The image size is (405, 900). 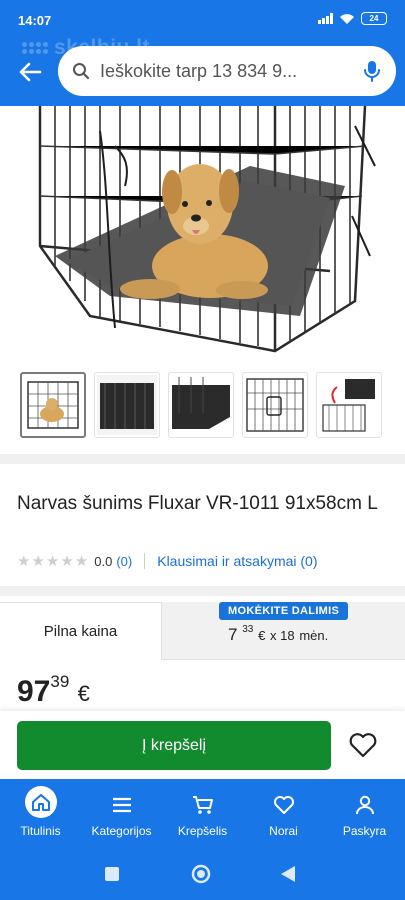 What do you see at coordinates (197, 503) in the screenshot?
I see `product-title: Narvas šunims Fluxar VR-1011 91x58cm L` at bounding box center [197, 503].